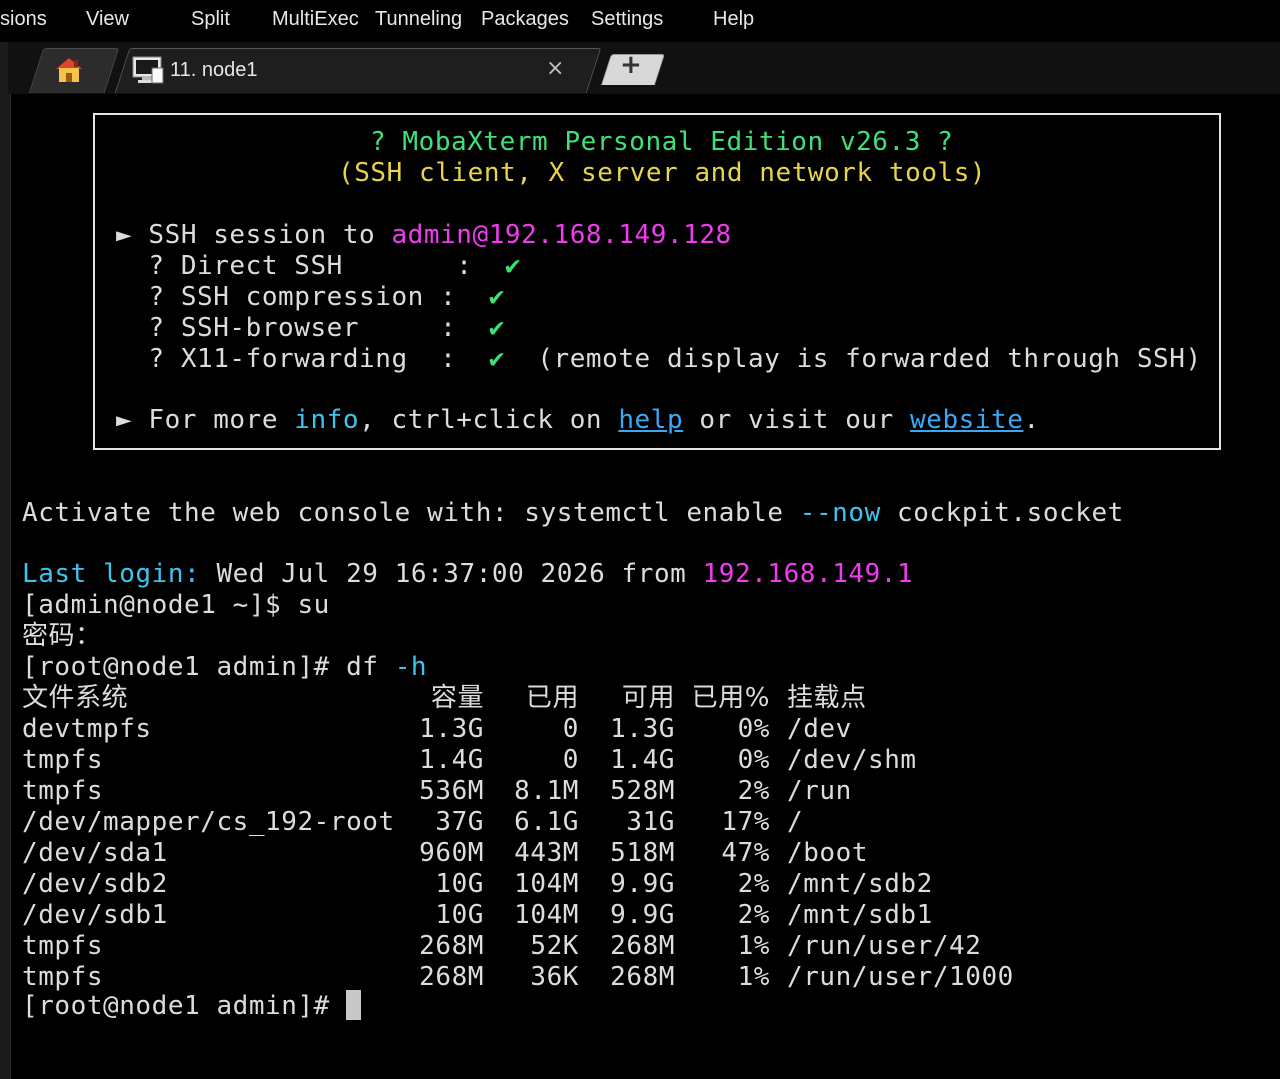 This screenshot has height=1079, width=1280. Describe the element at coordinates (75, 698) in the screenshot. I see `df-header-cell: 文件系统` at that location.